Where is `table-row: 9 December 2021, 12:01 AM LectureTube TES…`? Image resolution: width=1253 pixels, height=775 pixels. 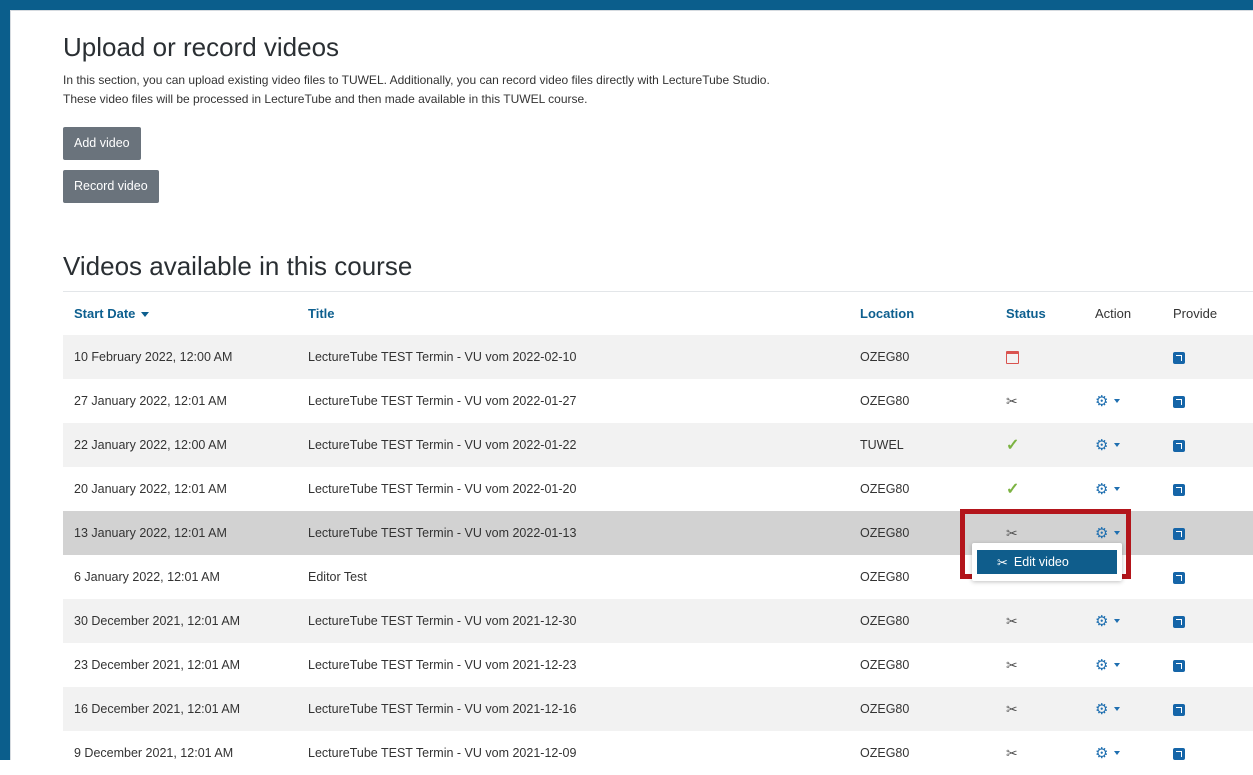
table-row: 9 December 2021, 12:01 AM LectureTube TES… is located at coordinates (658, 753).